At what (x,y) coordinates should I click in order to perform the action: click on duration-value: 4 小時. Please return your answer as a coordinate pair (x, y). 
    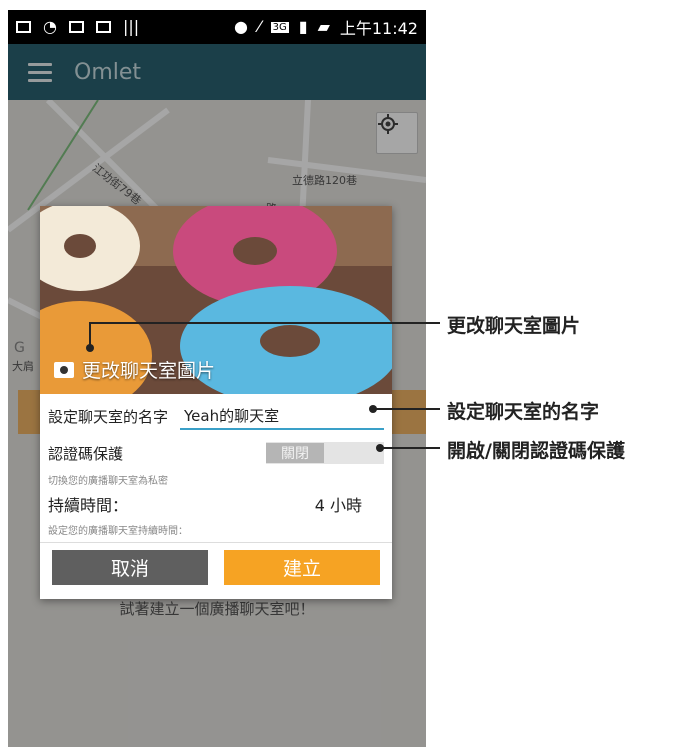
    Looking at the image, I should click on (338, 504).